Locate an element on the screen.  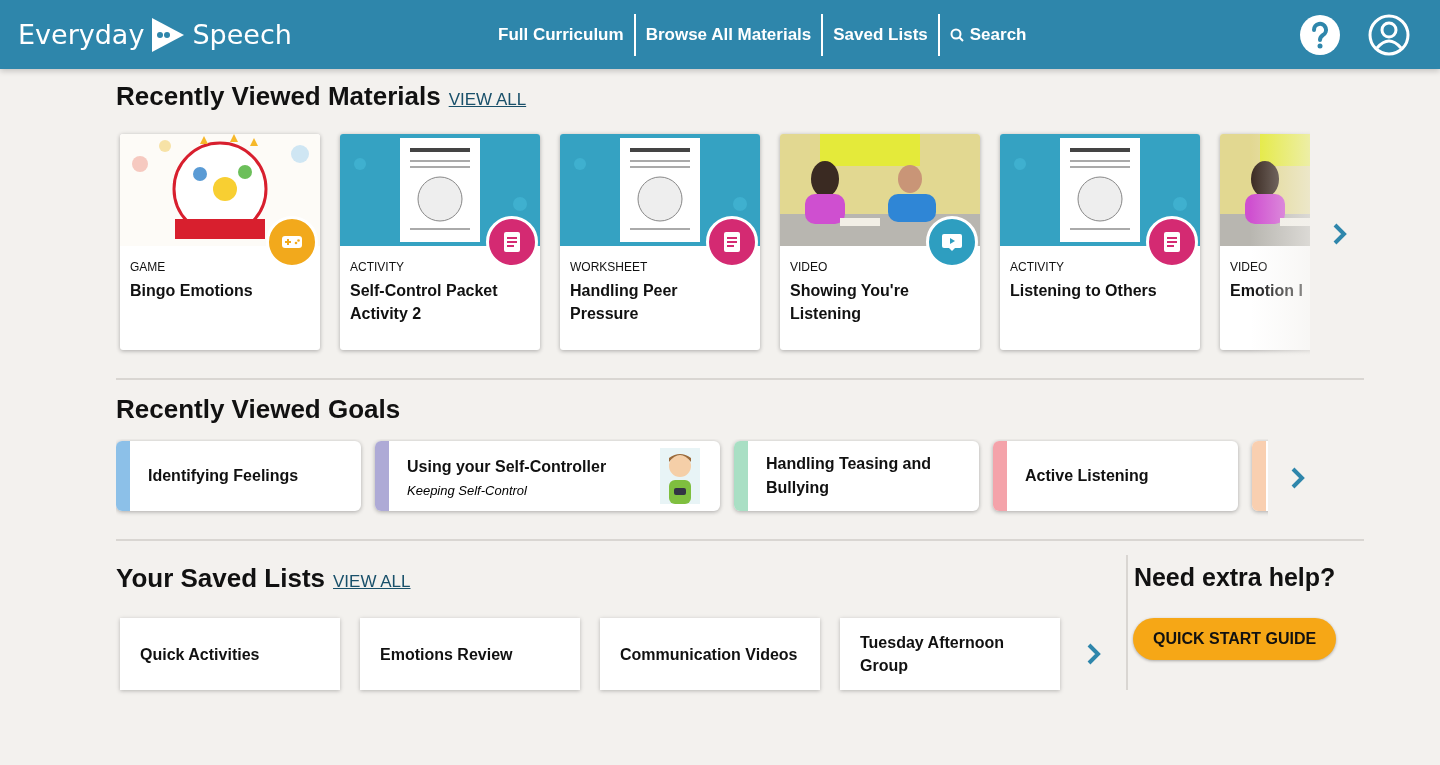
search-icon is located at coordinates (956, 34).